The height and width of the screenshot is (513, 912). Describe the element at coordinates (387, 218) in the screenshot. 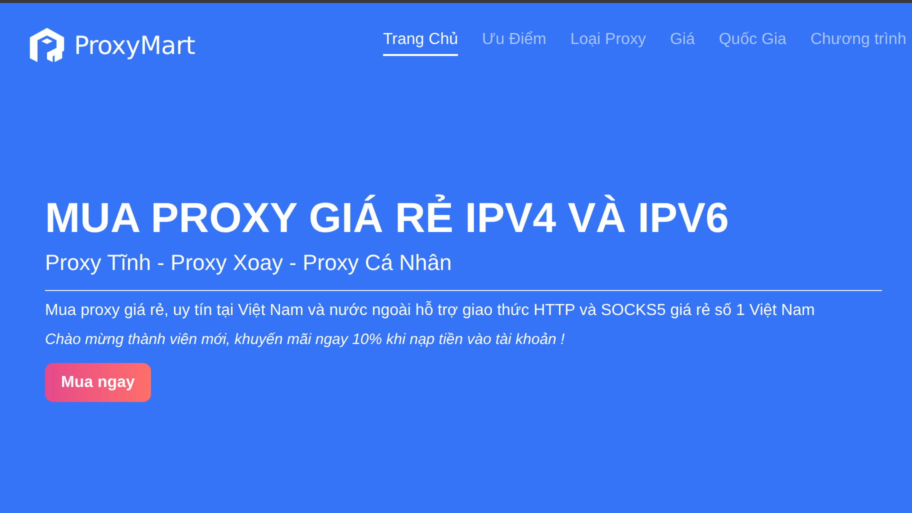

I see `hero-title: MUA PROXY GIÁ RẺ IPV4 VÀ IPV6` at that location.